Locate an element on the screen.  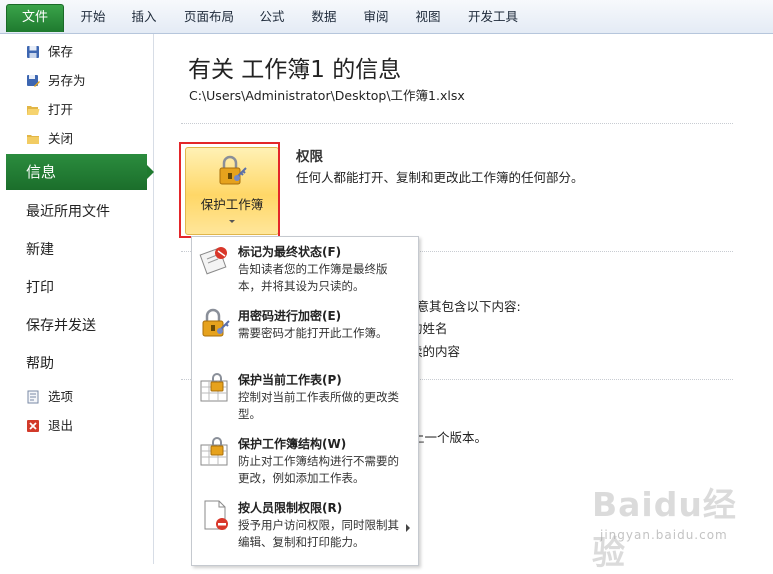
nav-open-label: 打开 is located at coordinates (61, 109).